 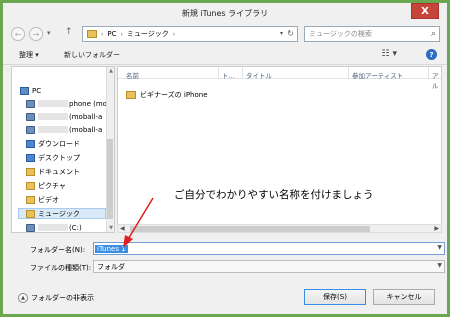 I want to click on sidebar-item-desktop: デスクトップ, so click(x=53, y=157).